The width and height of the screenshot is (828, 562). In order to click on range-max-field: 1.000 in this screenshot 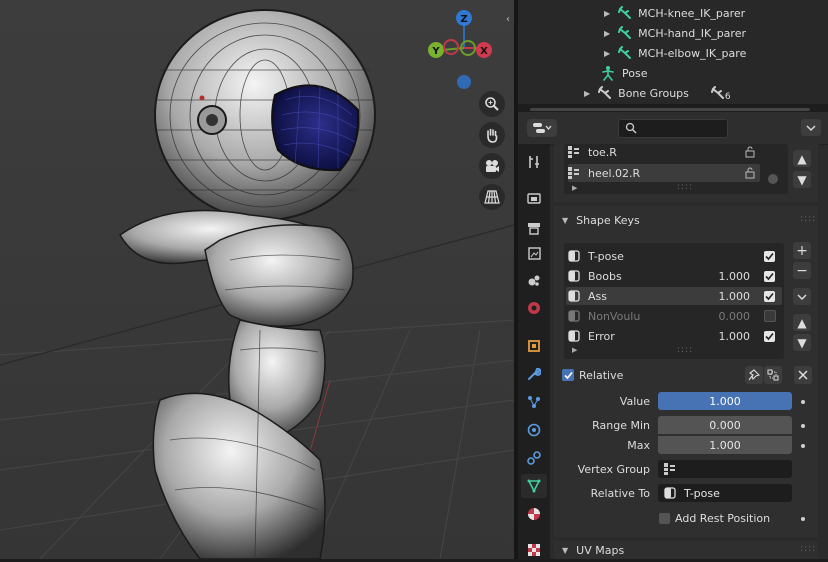, I will do `click(725, 445)`.